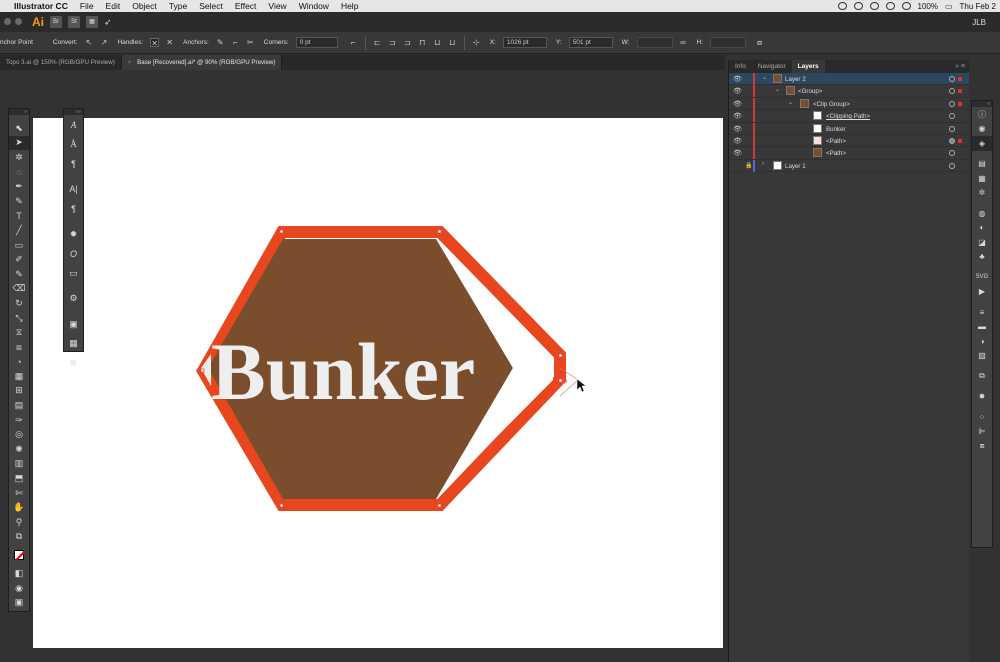 The height and width of the screenshot is (662, 1000). What do you see at coordinates (476, 42) in the screenshot?
I see `reference-point-icon: ⊹` at bounding box center [476, 42].